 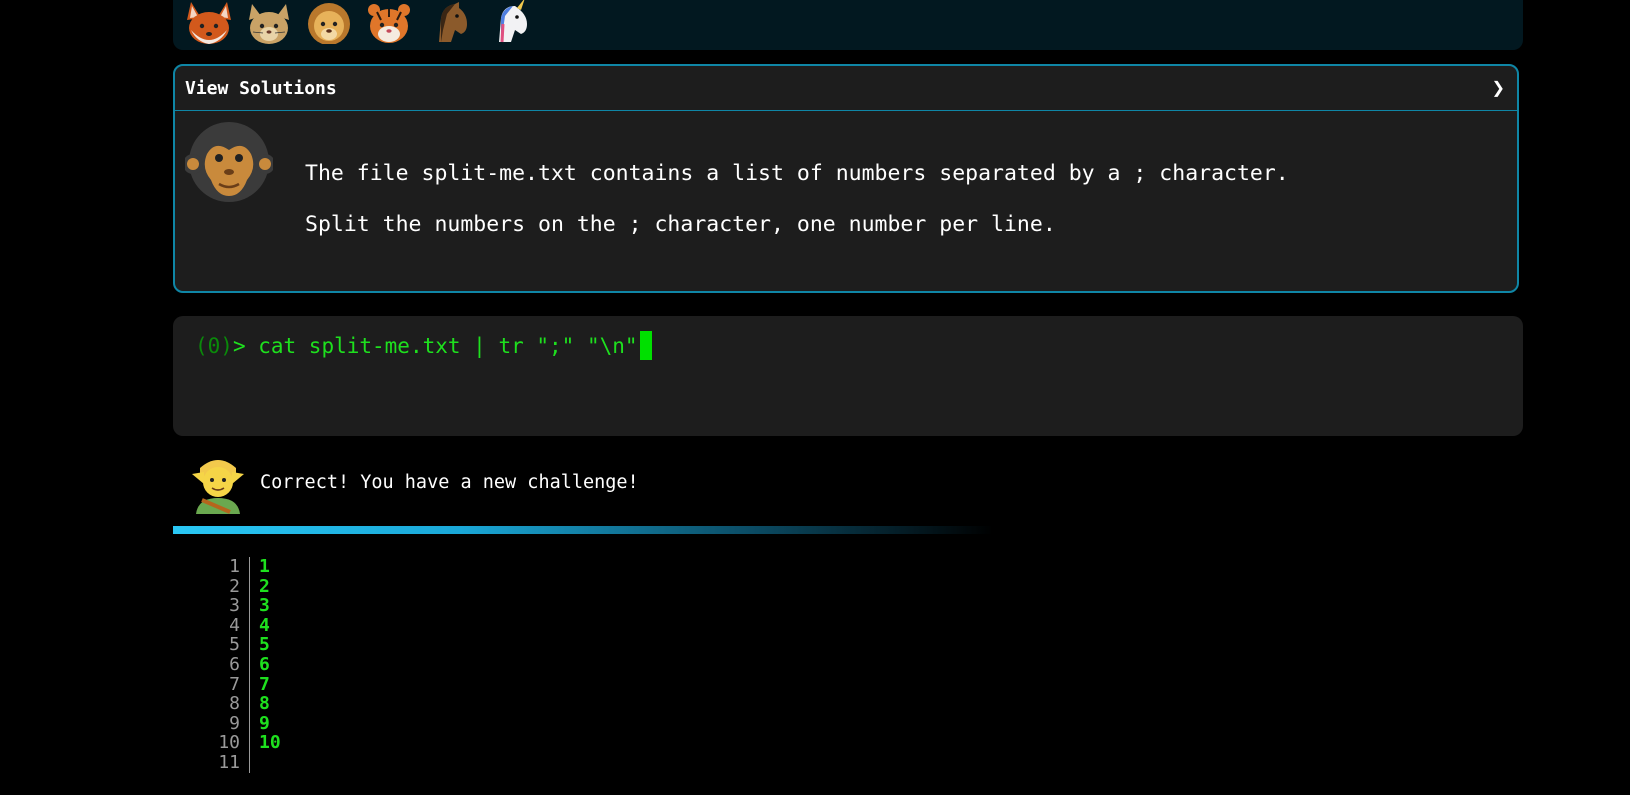 I want to click on cat-face-icon, so click(x=269, y=22).